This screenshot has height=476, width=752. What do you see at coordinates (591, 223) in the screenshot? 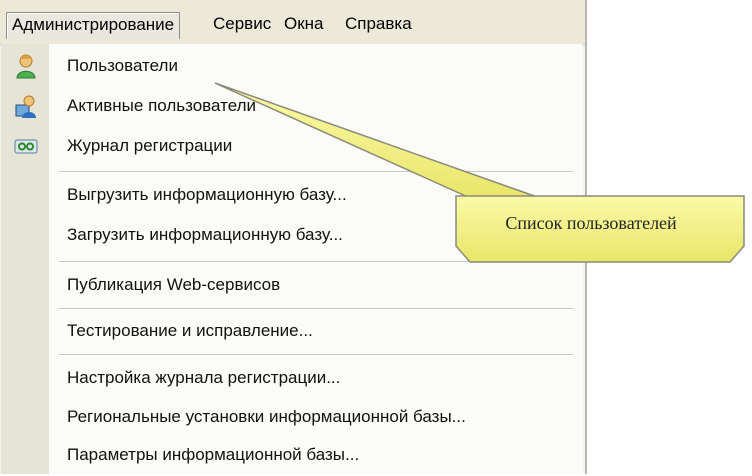
I see `callout-text: Список пользователей` at bounding box center [591, 223].